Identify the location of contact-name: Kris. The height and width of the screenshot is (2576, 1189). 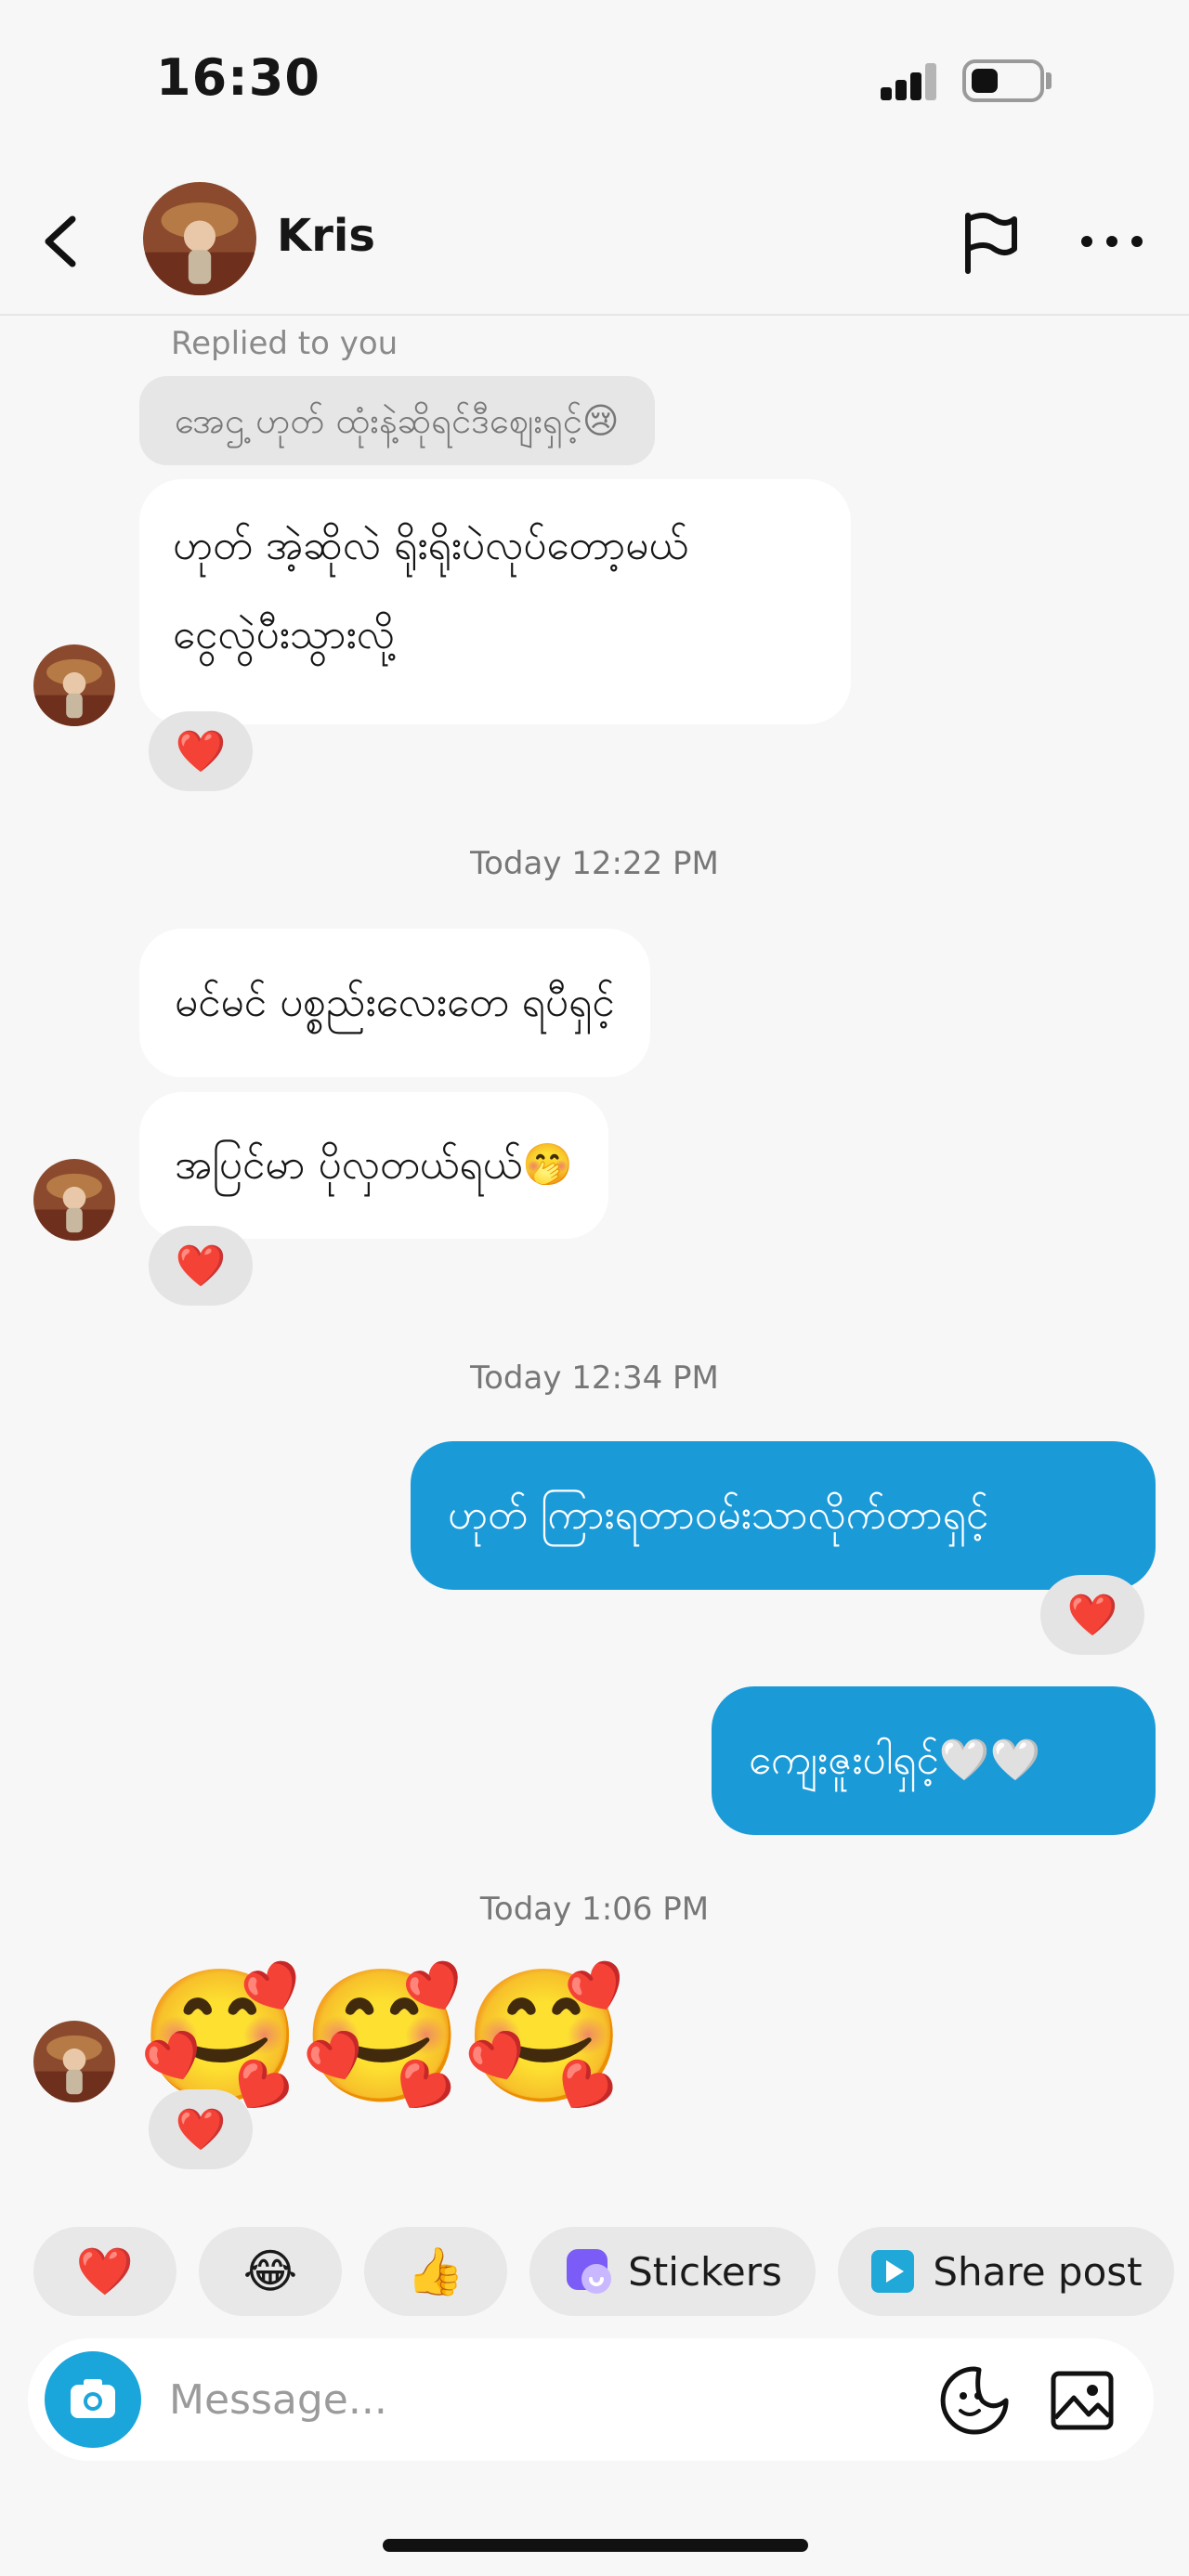
(326, 236).